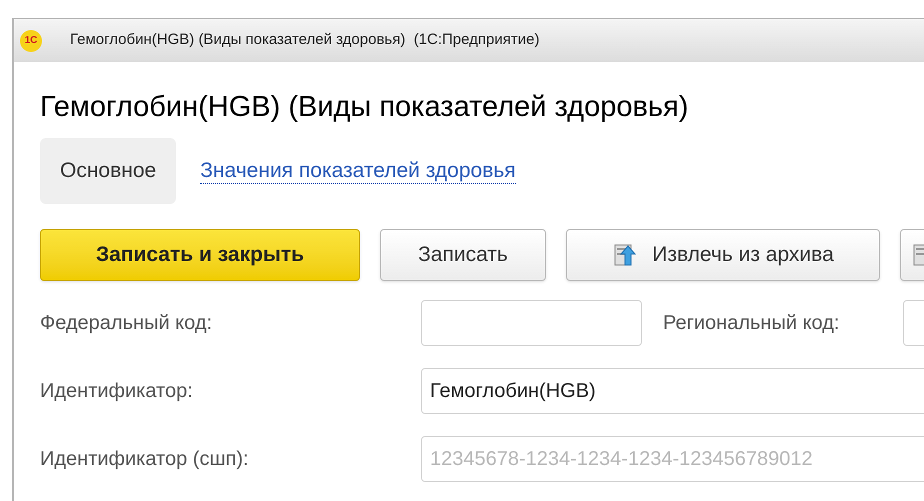 The height and width of the screenshot is (501, 924). I want to click on save-button: Записать, so click(463, 255).